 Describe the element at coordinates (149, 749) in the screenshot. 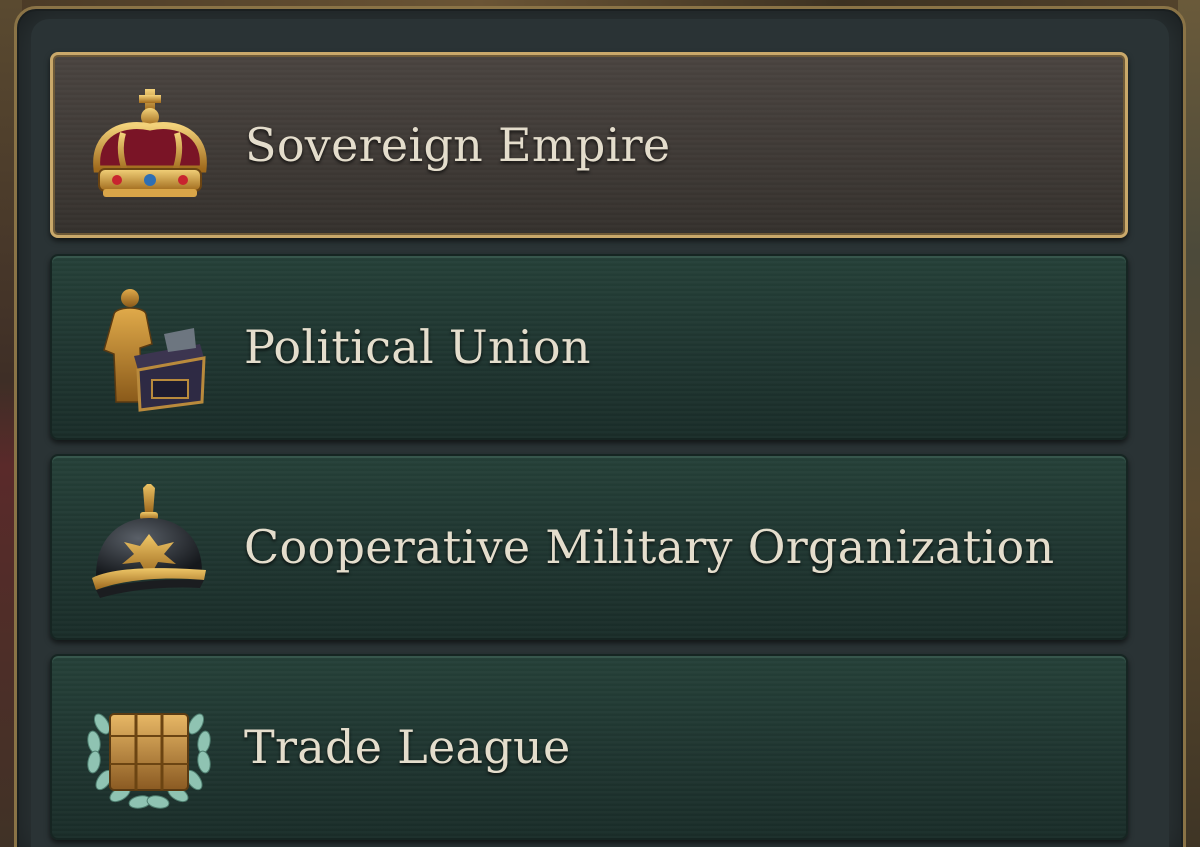

I see `trade-goods-laurel-icon` at that location.